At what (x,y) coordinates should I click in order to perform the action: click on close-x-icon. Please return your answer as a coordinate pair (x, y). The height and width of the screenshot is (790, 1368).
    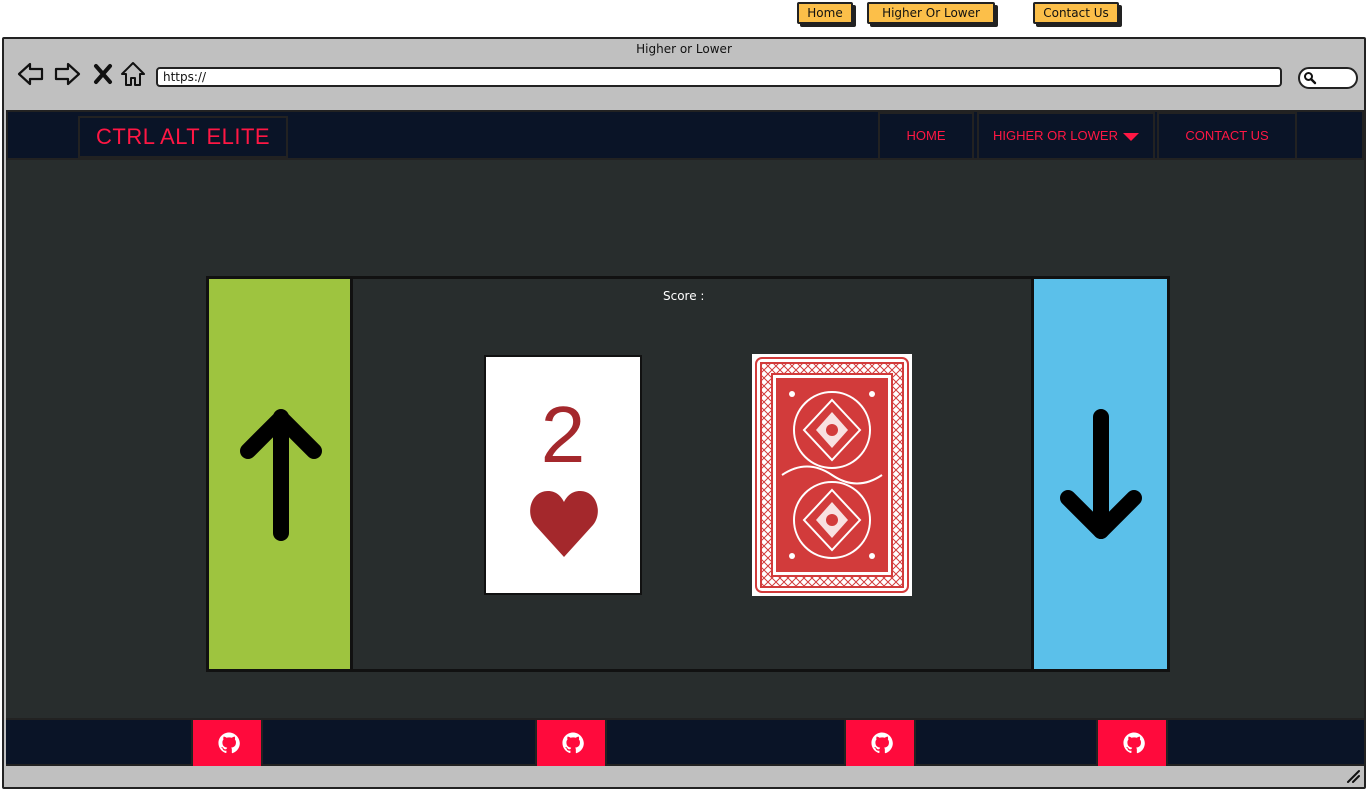
    Looking at the image, I should click on (103, 74).